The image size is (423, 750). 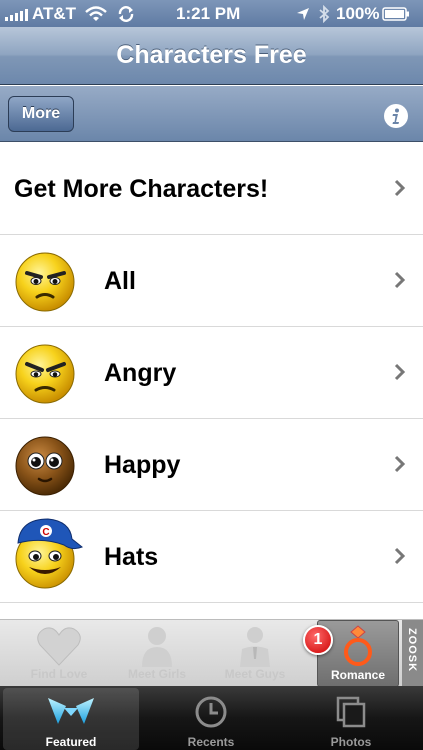 What do you see at coordinates (255, 647) in the screenshot?
I see `guy-icon` at bounding box center [255, 647].